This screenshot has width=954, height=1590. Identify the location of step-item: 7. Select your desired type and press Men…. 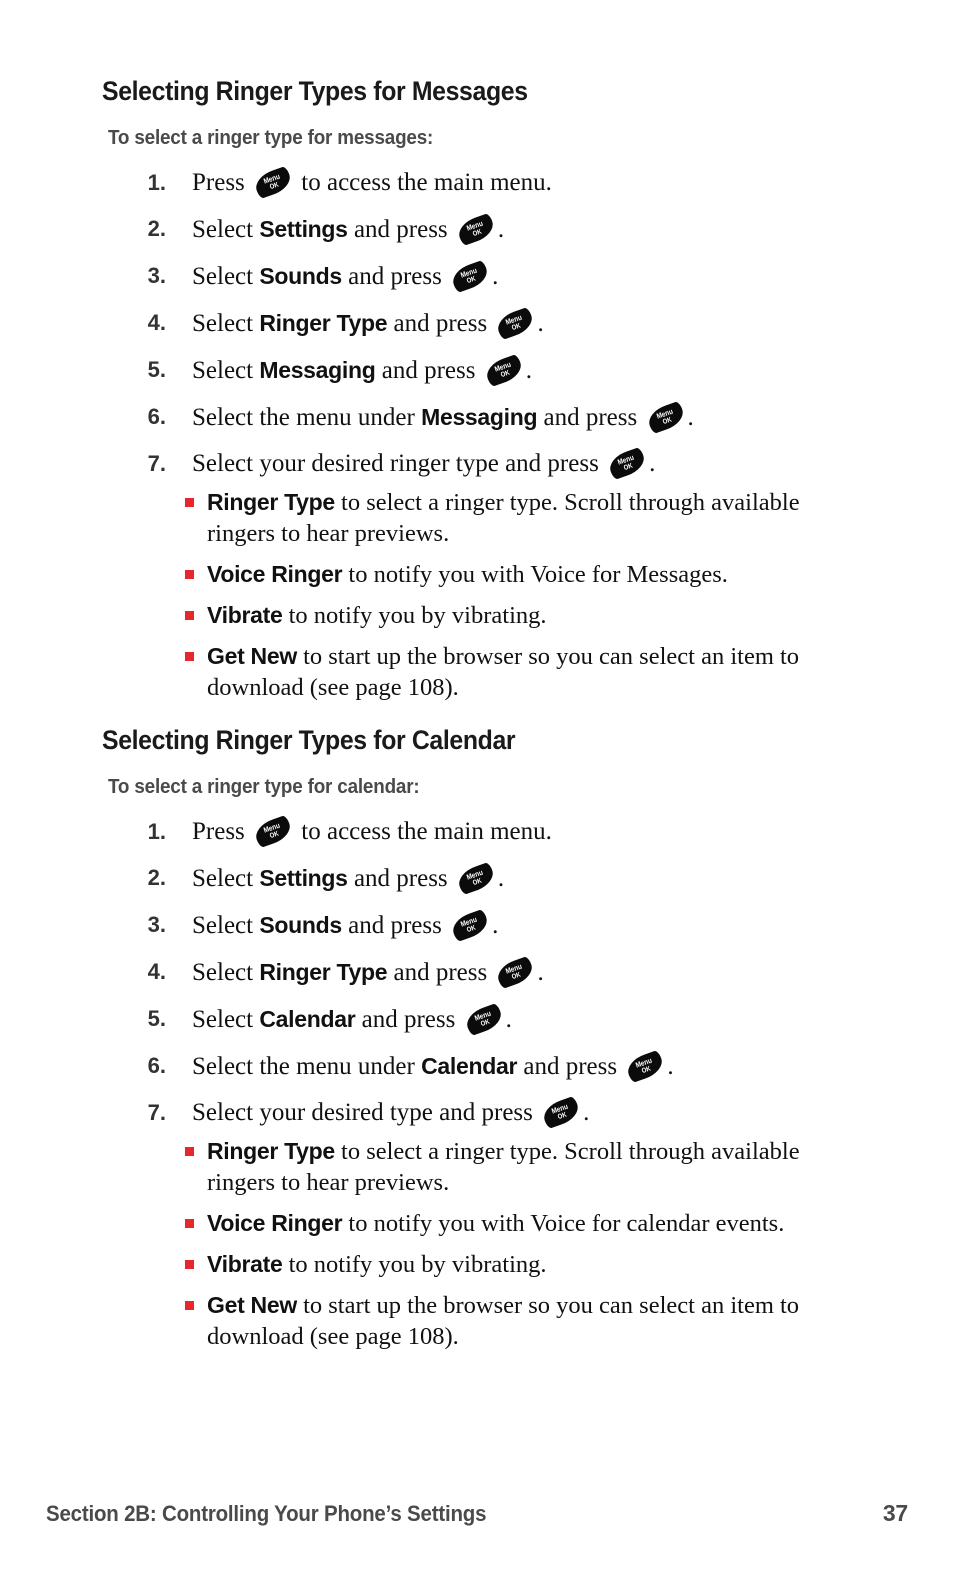
(525, 1112).